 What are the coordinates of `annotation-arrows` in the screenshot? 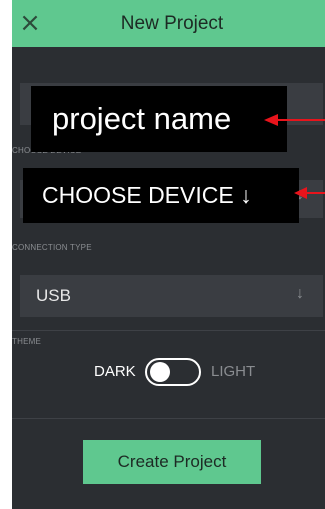 It's located at (294, 156).